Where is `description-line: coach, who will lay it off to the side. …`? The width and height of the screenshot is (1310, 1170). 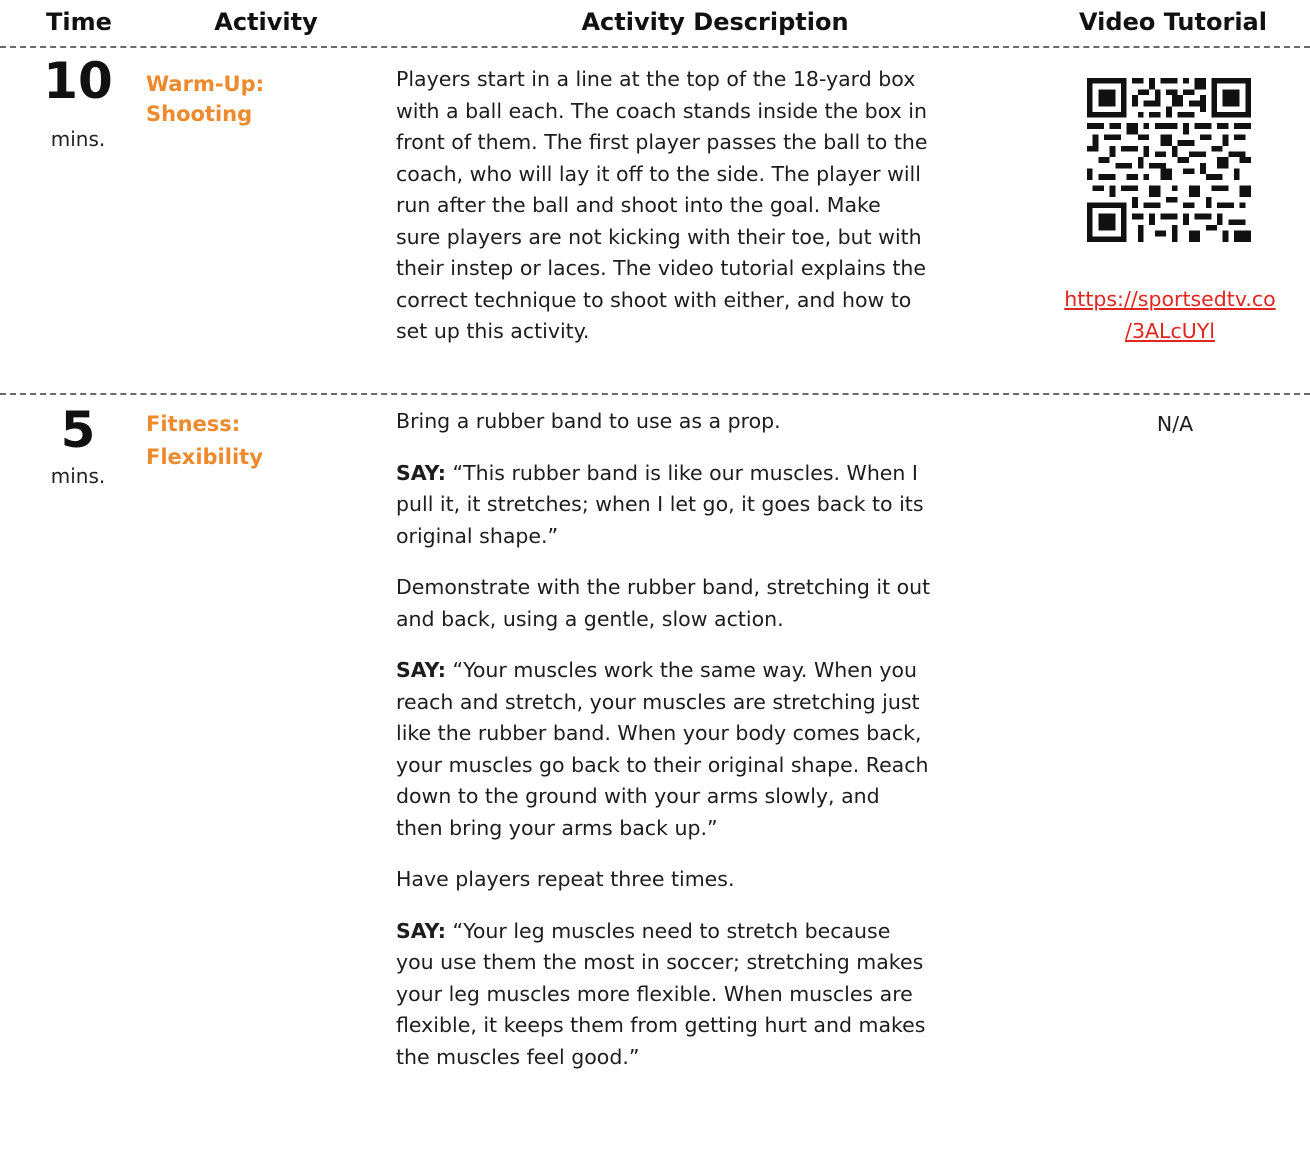 description-line: coach, who will lay it off to the side. … is located at coordinates (658, 173).